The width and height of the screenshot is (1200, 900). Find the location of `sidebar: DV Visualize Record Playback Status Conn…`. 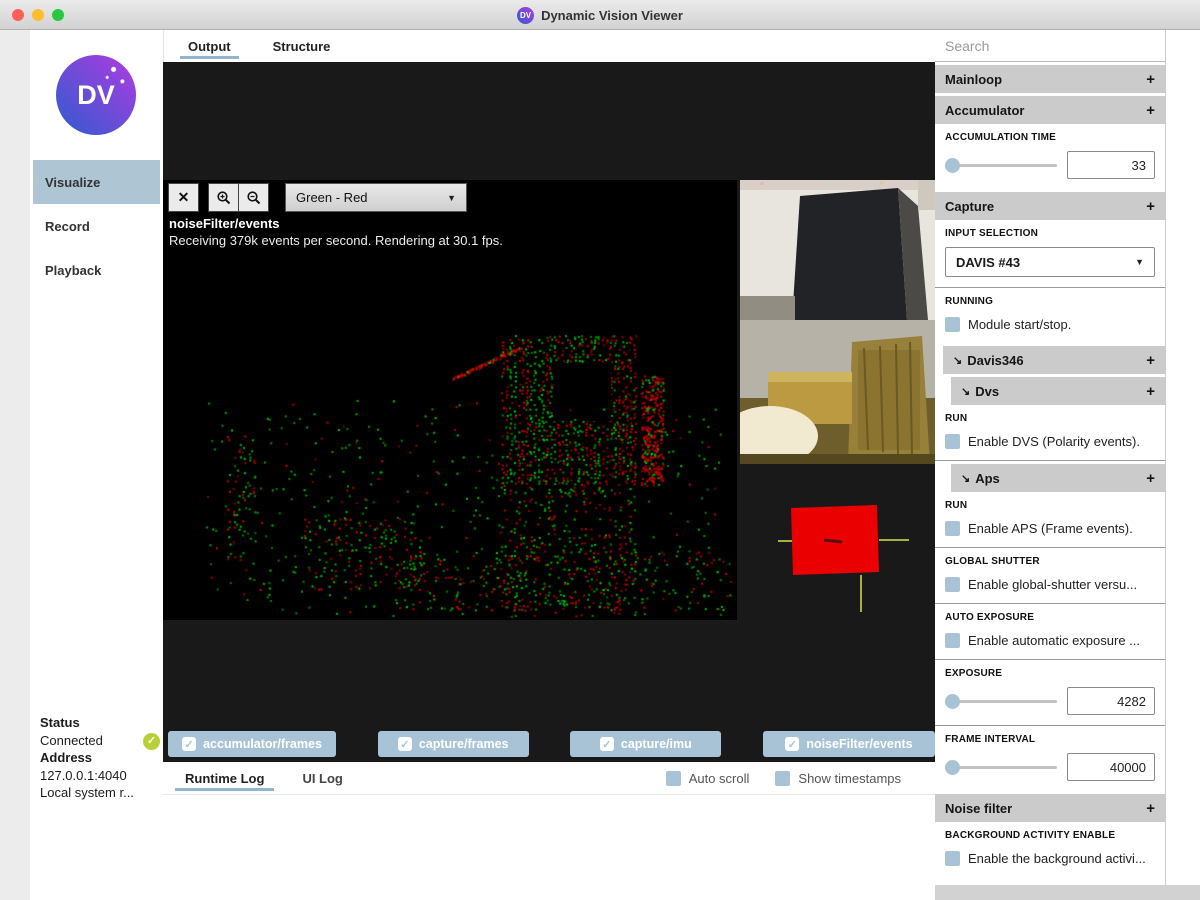

sidebar: DV Visualize Record Playback Status Conn… is located at coordinates (96, 465).